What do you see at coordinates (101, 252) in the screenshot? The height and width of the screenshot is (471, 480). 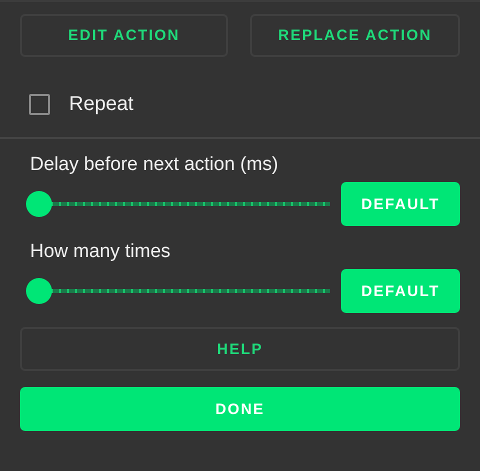 I see `slider-label: How many times` at bounding box center [101, 252].